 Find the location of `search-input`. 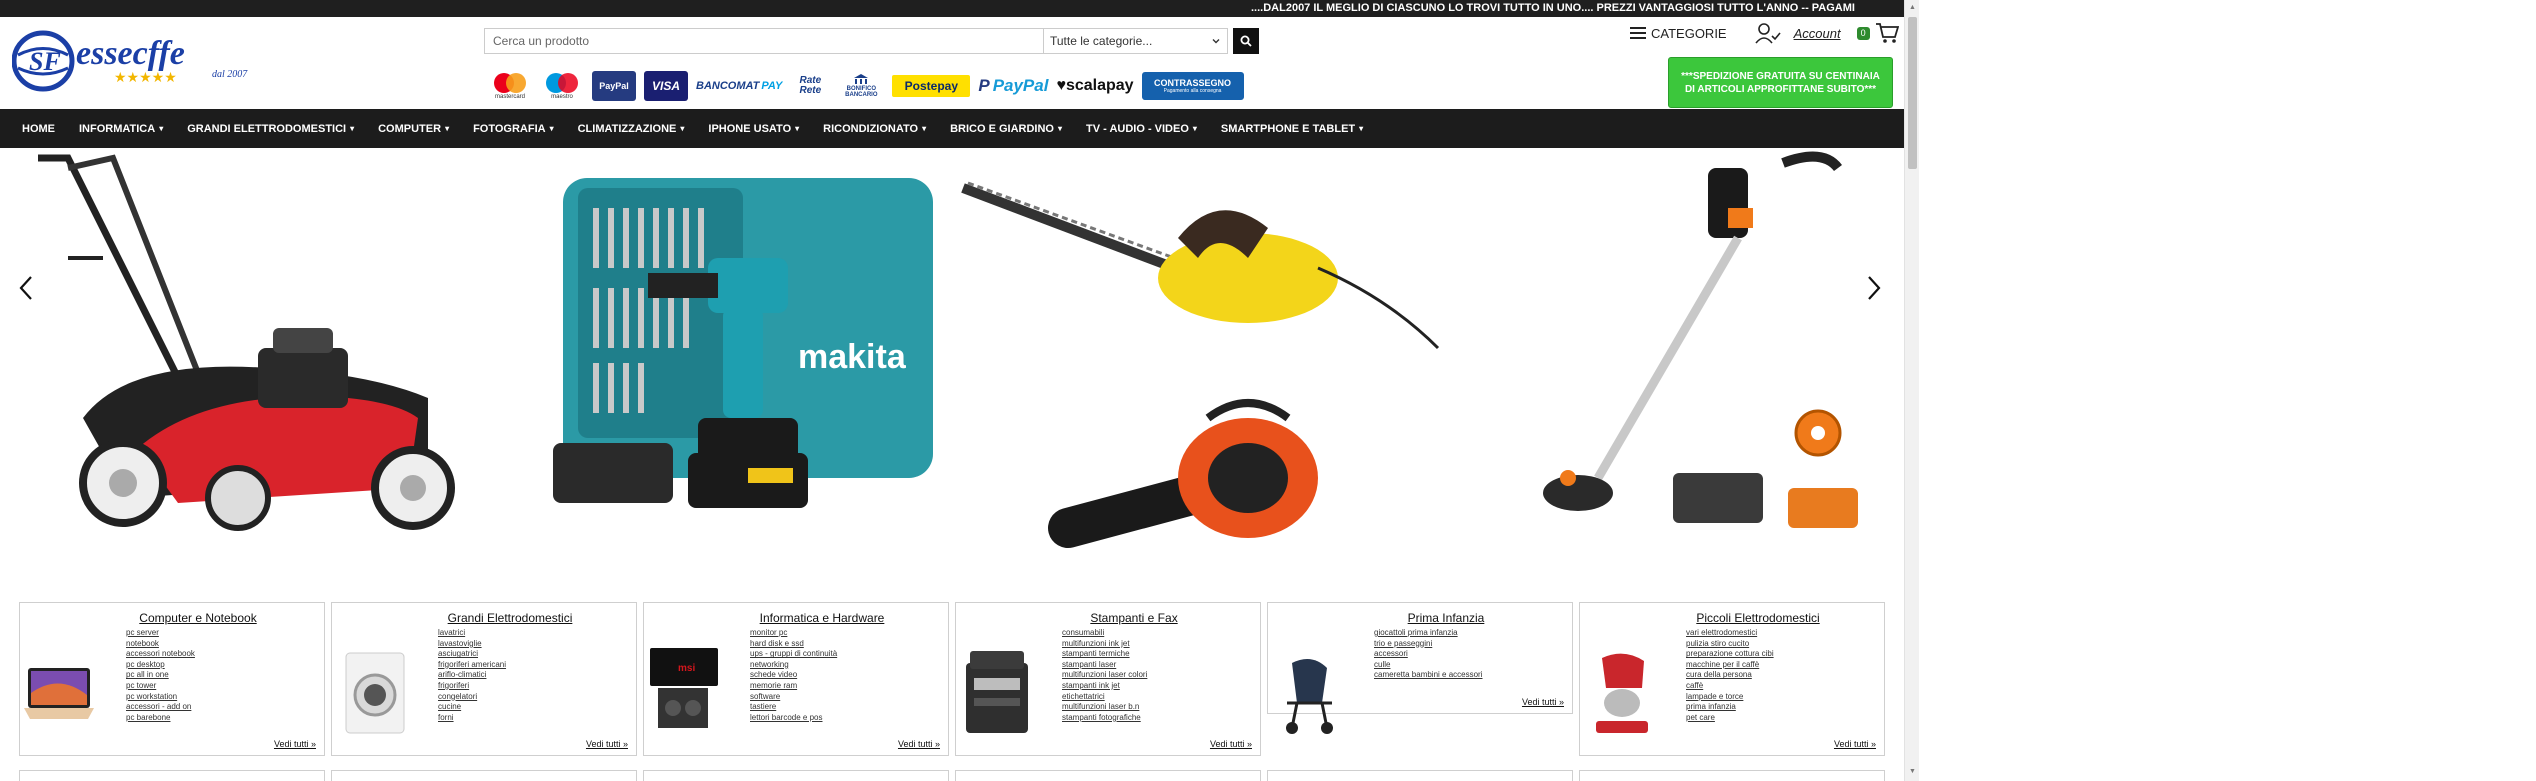

search-input is located at coordinates (764, 41).